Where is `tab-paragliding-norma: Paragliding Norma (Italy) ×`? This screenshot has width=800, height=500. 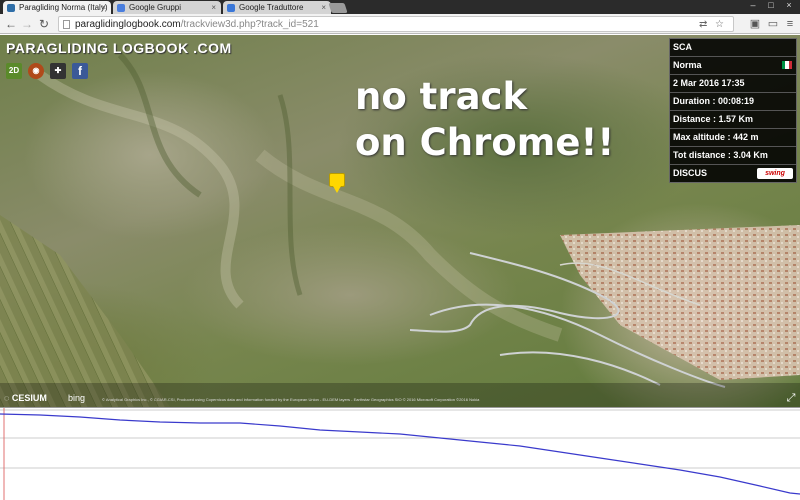 tab-paragliding-norma: Paragliding Norma (Italy) × is located at coordinates (57, 7).